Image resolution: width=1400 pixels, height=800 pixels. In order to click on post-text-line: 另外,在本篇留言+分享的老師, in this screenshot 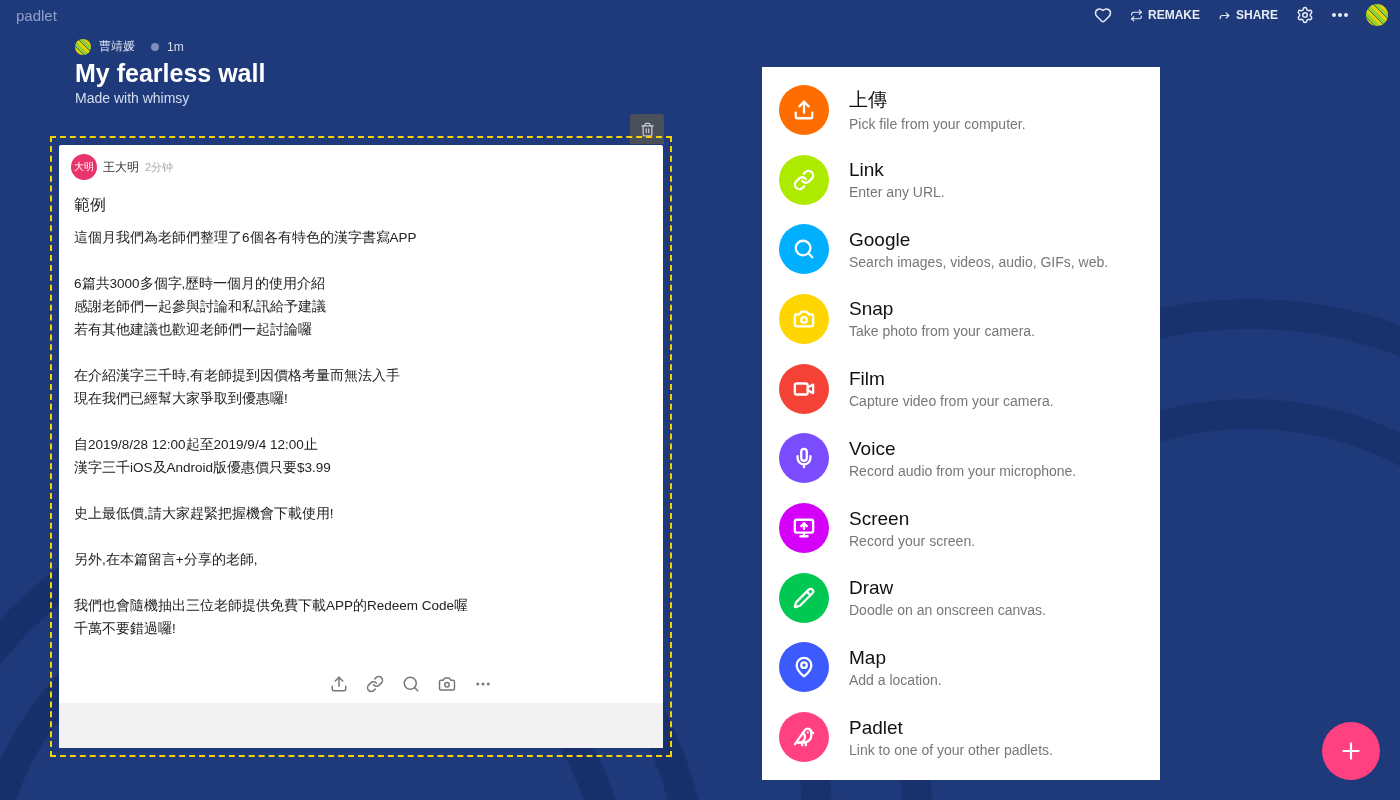, I will do `click(166, 560)`.